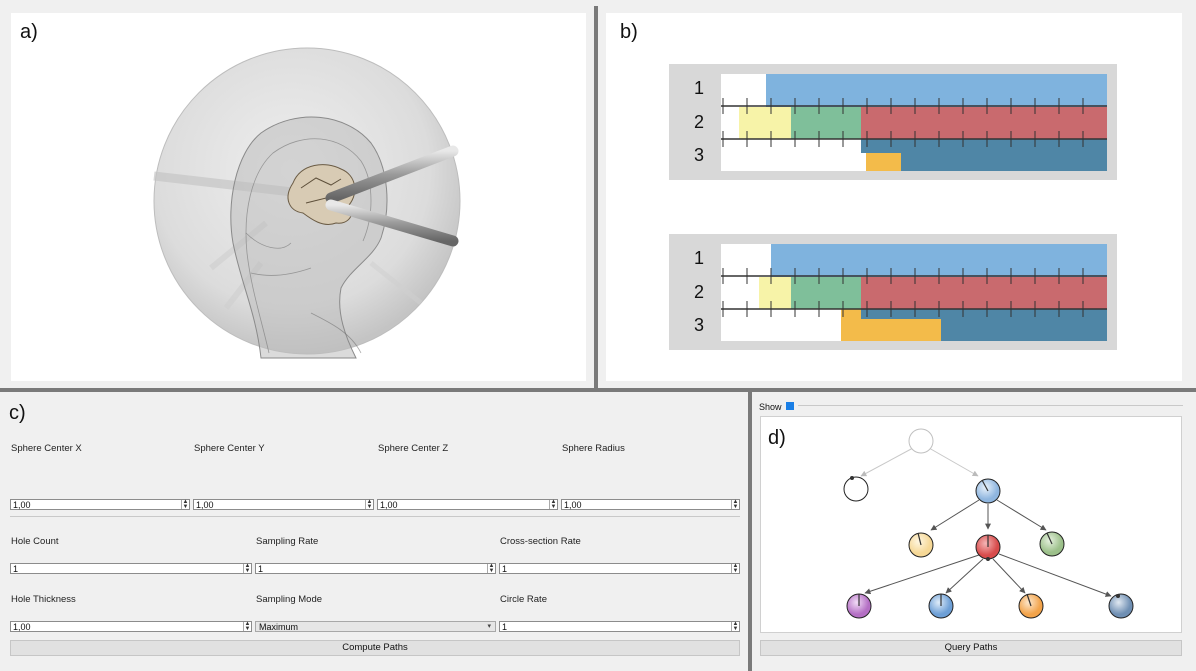 The height and width of the screenshot is (671, 1196). Describe the element at coordinates (46, 448) in the screenshot. I see `sphere-center-x-label: Sphere Center X` at that location.